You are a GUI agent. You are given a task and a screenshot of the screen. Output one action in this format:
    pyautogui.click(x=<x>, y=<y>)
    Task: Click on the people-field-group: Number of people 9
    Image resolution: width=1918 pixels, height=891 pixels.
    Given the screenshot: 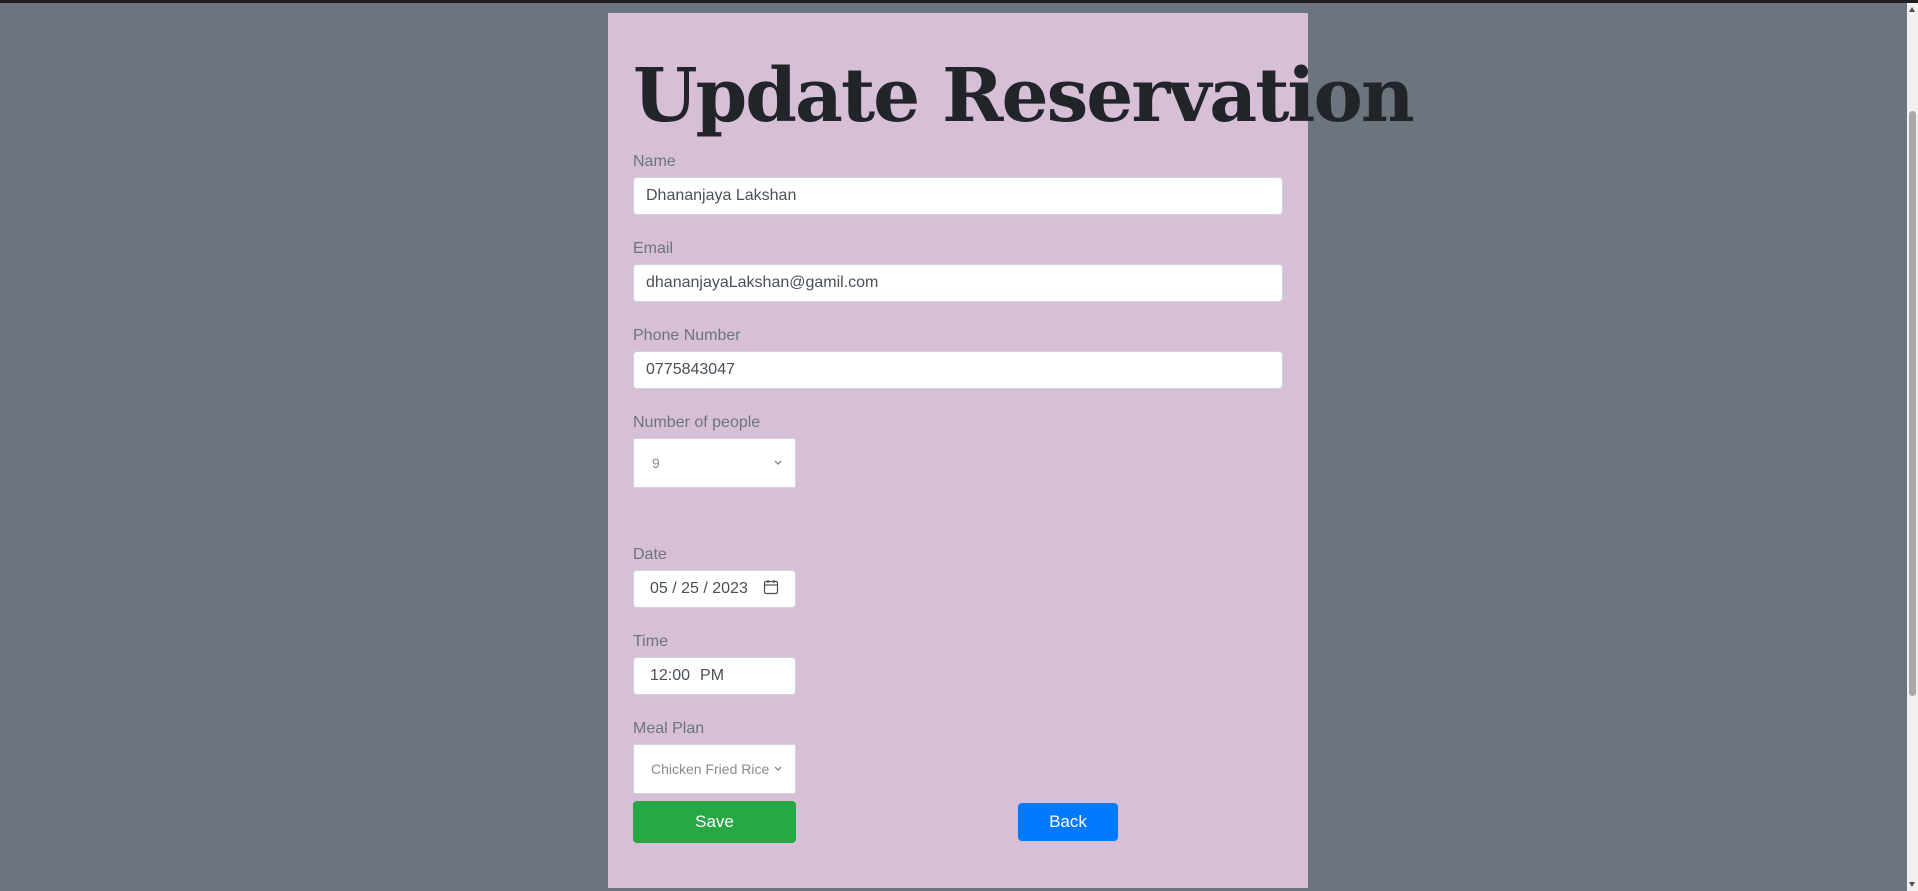 What is the action you would take?
    pyautogui.click(x=714, y=451)
    